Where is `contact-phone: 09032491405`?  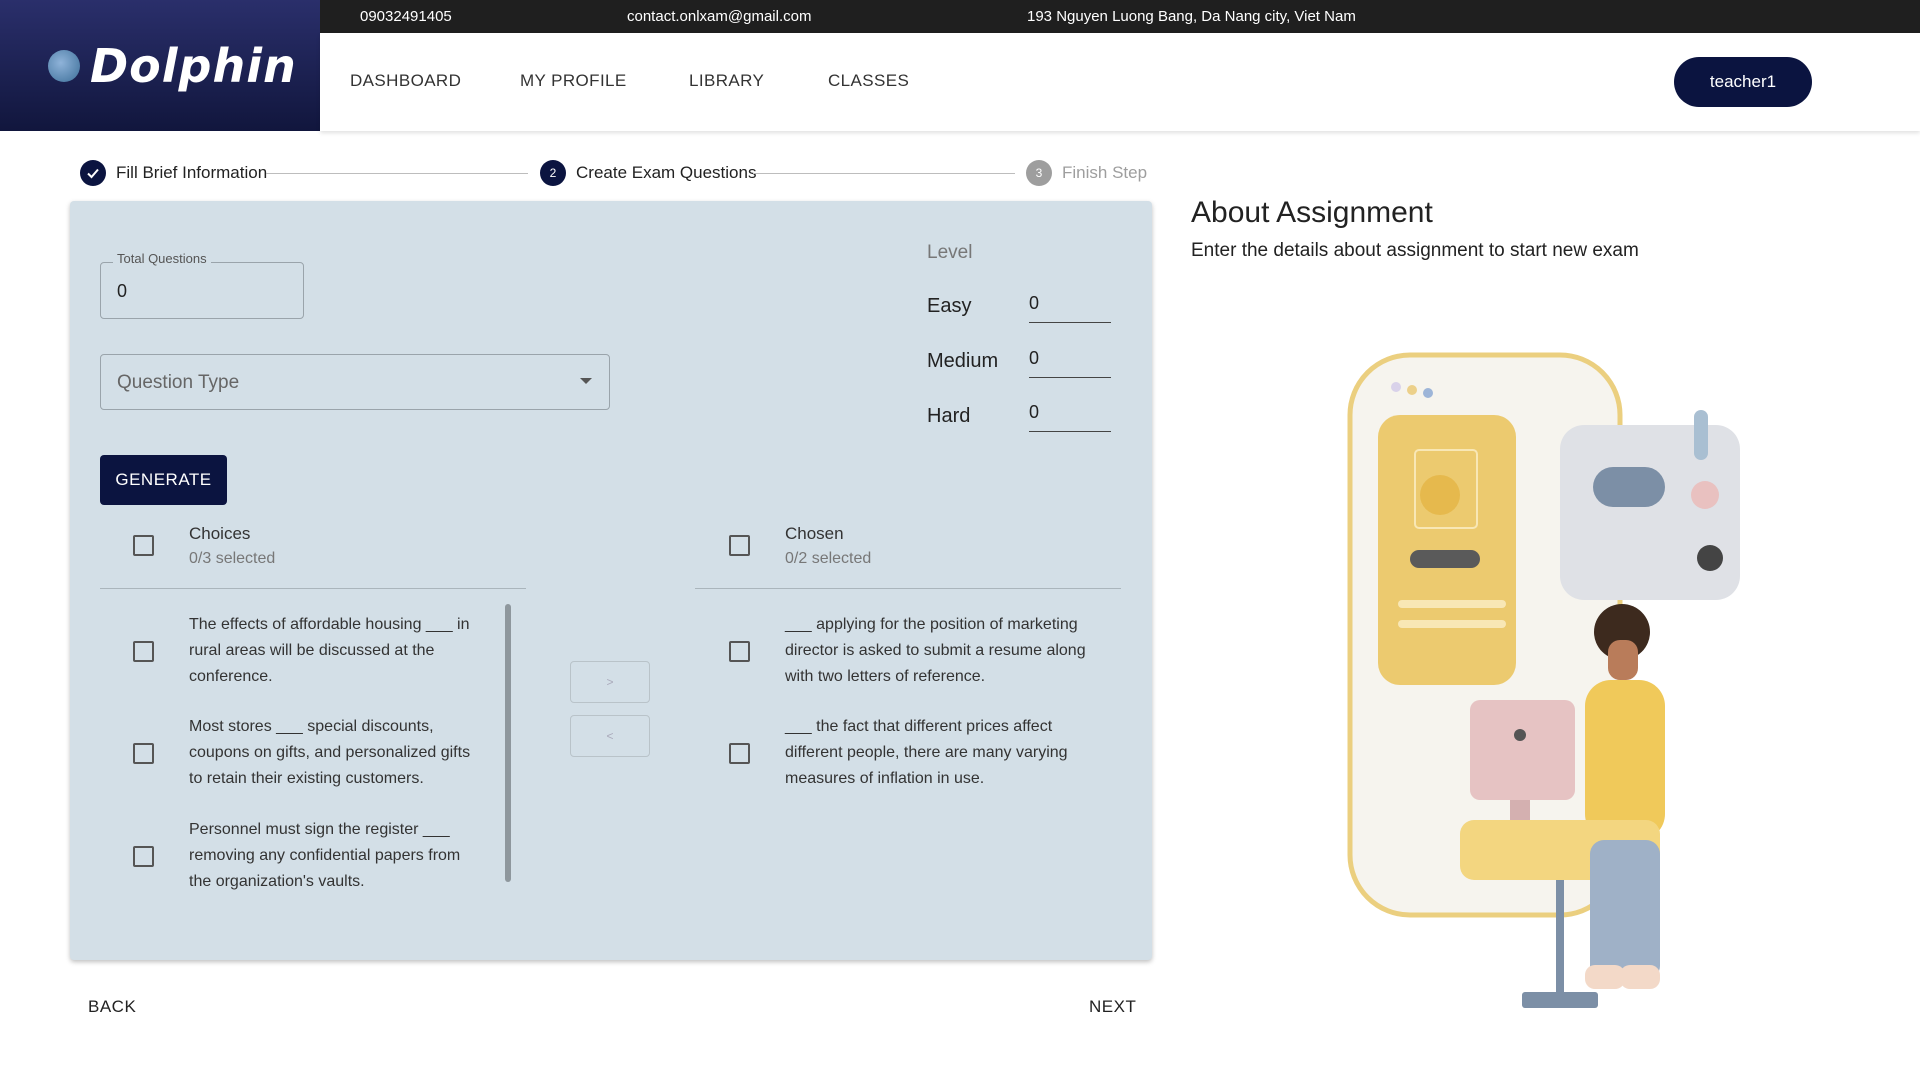
contact-phone: 09032491405 is located at coordinates (406, 16).